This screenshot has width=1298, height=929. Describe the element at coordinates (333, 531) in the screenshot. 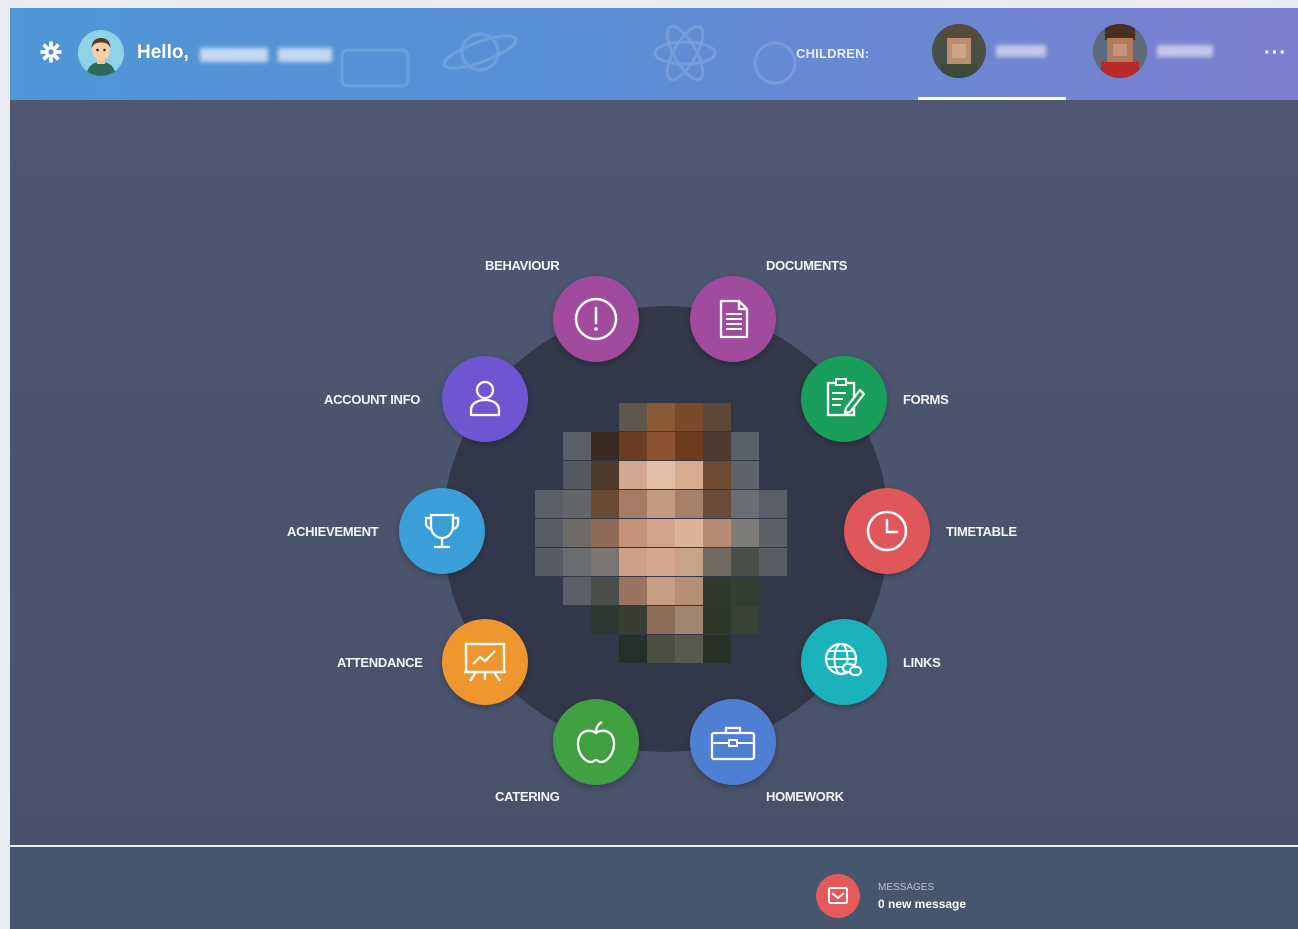

I see `achievement-label: ACHIEVEMENT` at that location.